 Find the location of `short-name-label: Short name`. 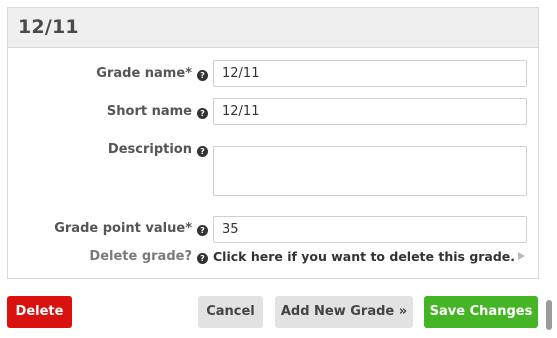

short-name-label: Short name is located at coordinates (149, 111).